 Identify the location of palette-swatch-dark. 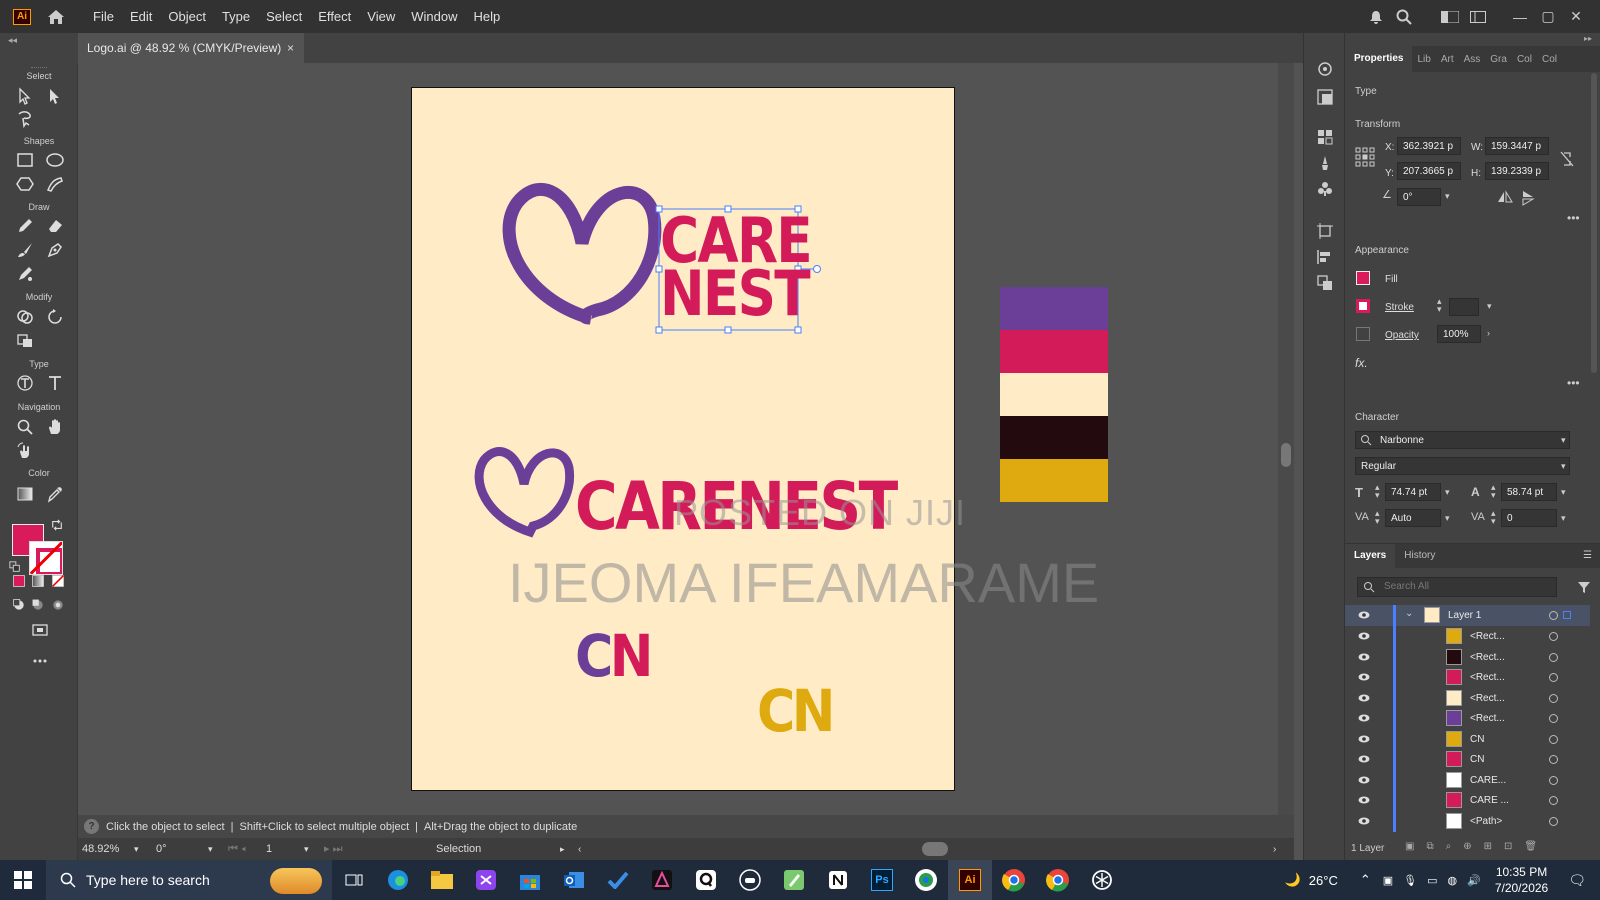
(1054, 437).